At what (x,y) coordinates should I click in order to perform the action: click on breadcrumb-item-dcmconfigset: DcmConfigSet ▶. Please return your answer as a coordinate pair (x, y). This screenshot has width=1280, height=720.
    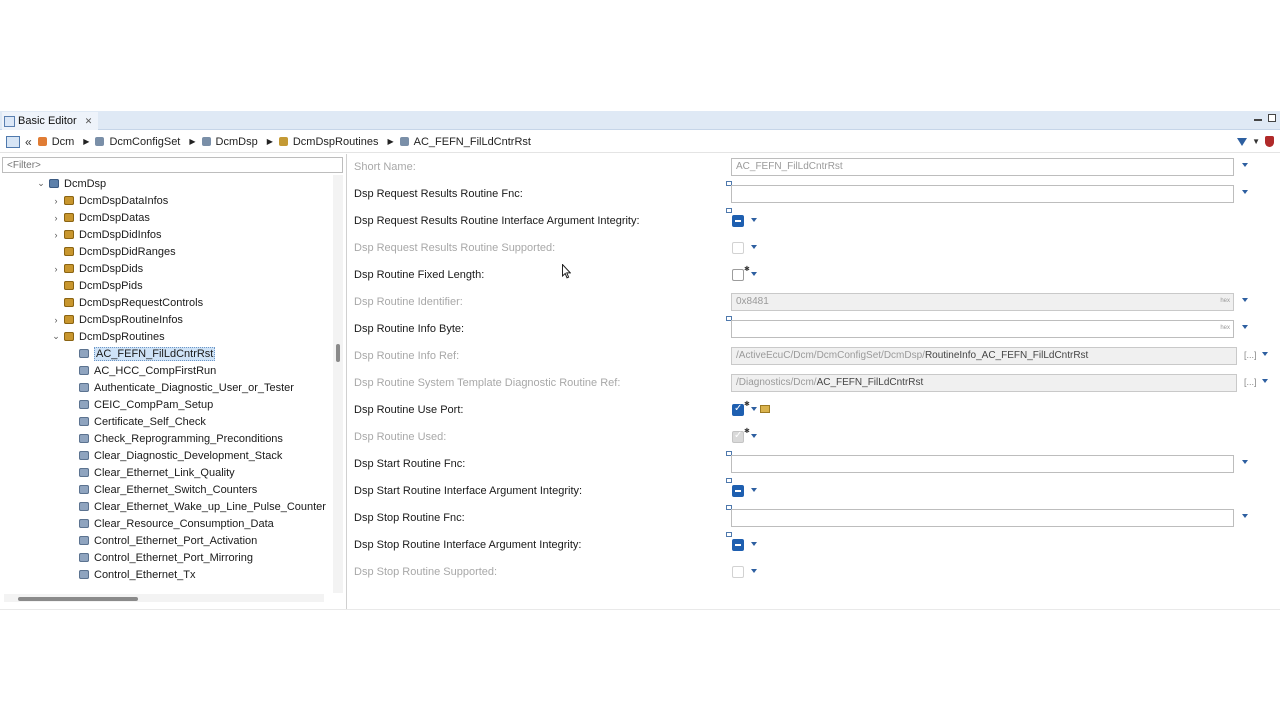
    Looking at the image, I should click on (145, 142).